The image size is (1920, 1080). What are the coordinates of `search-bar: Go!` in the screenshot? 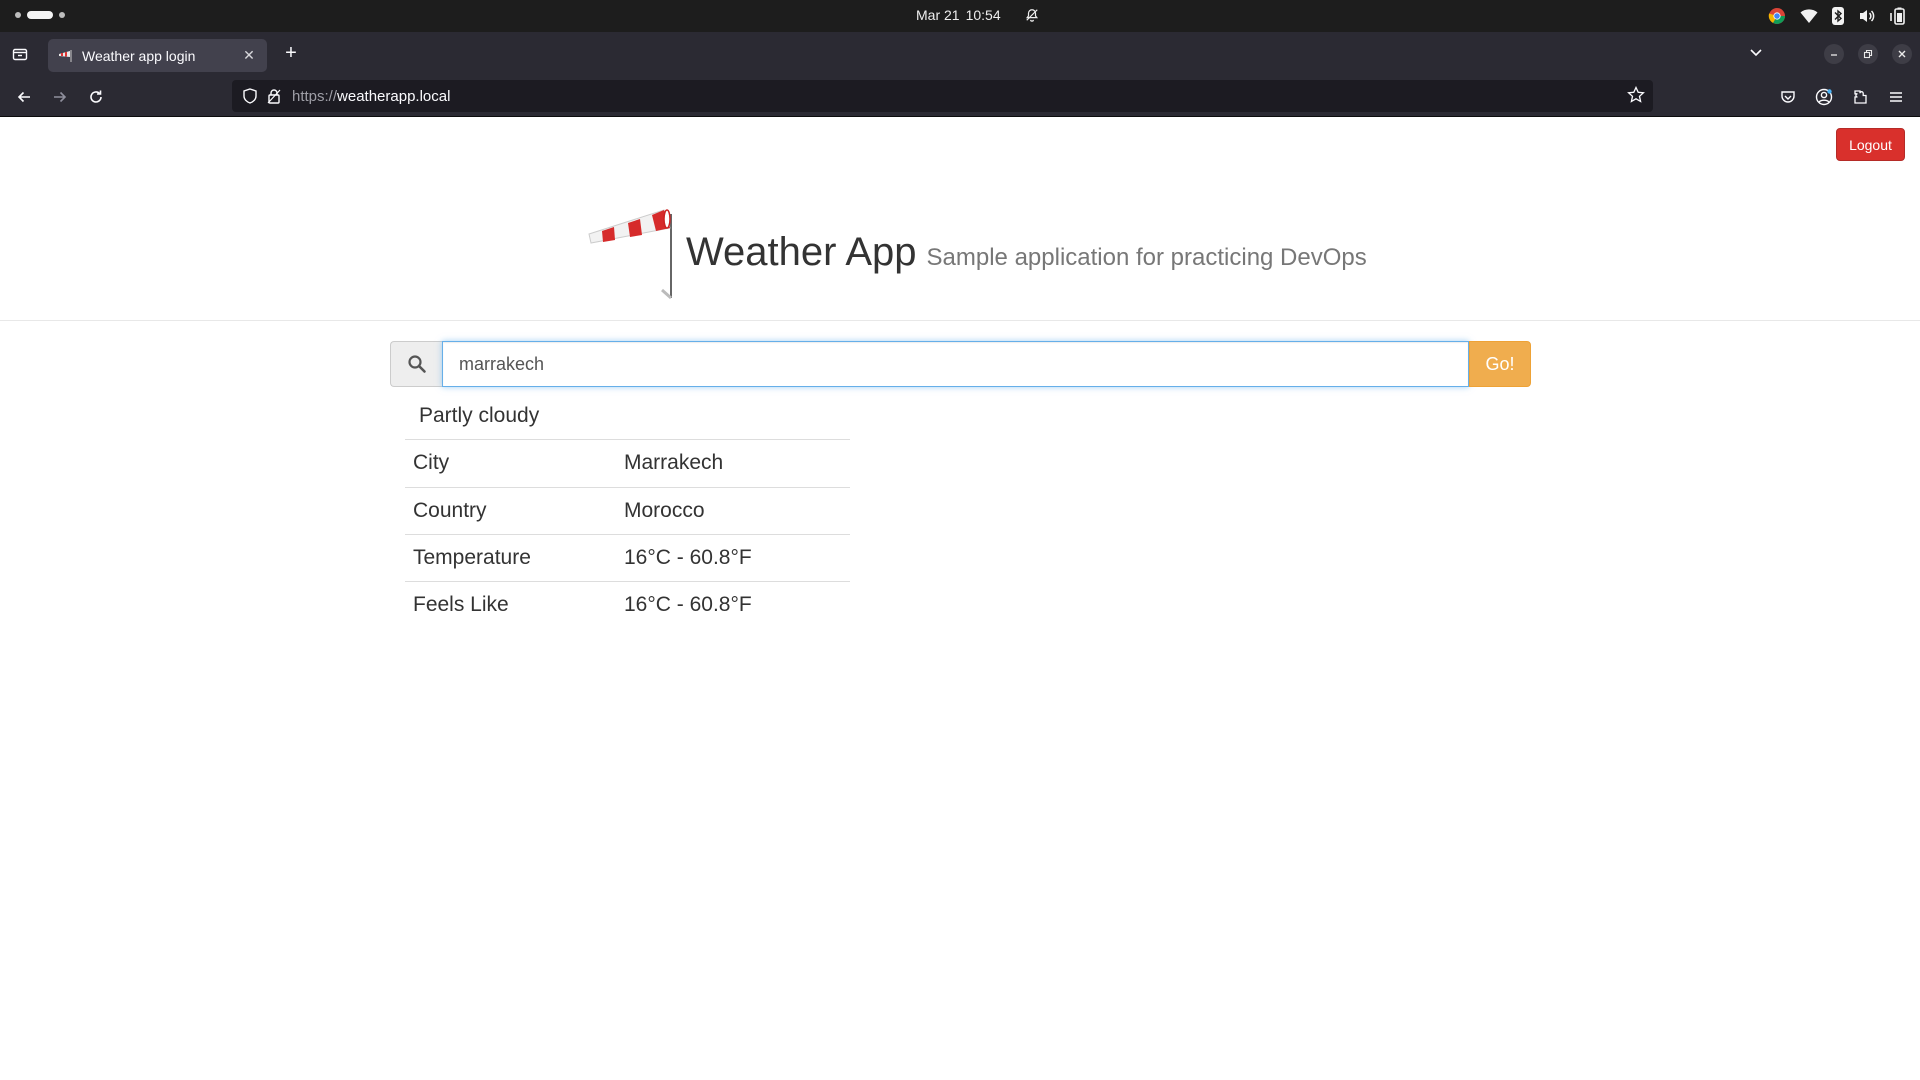 It's located at (960, 364).